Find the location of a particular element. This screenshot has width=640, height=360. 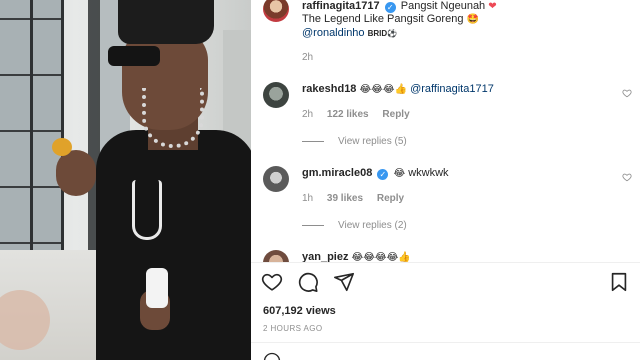

share-icon is located at coordinates (344, 282).